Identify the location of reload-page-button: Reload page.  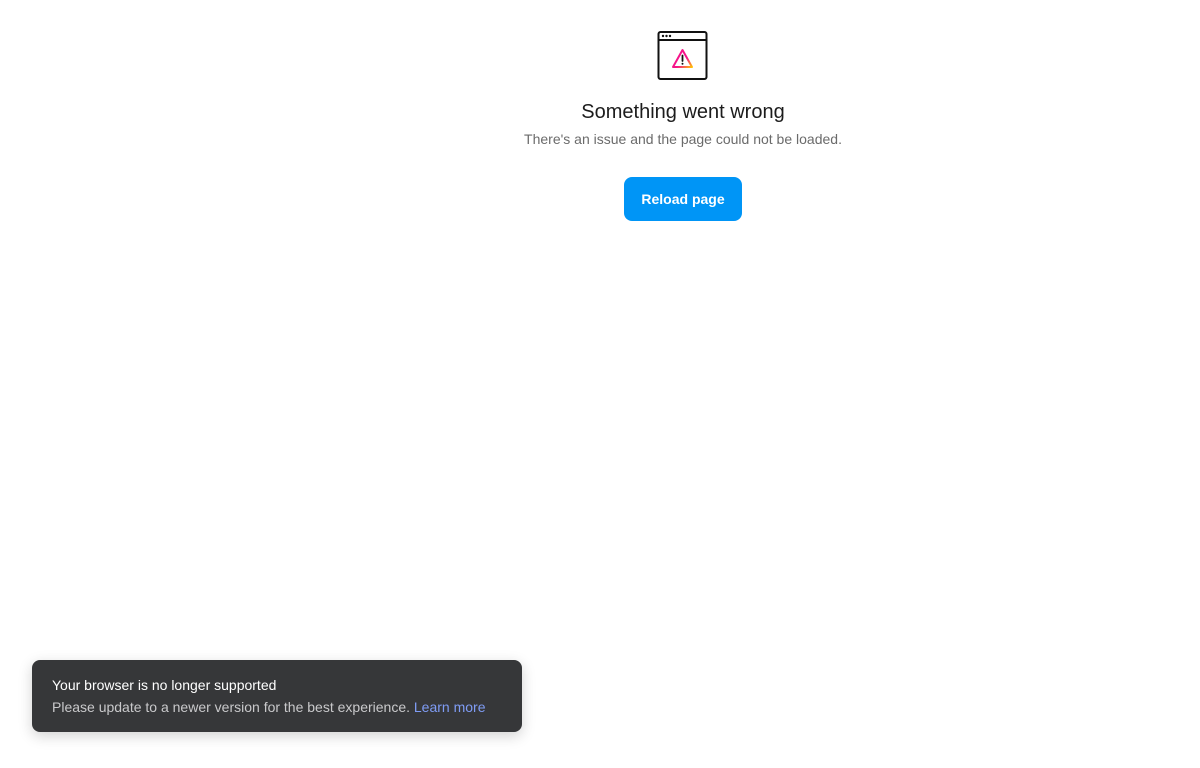
(683, 199).